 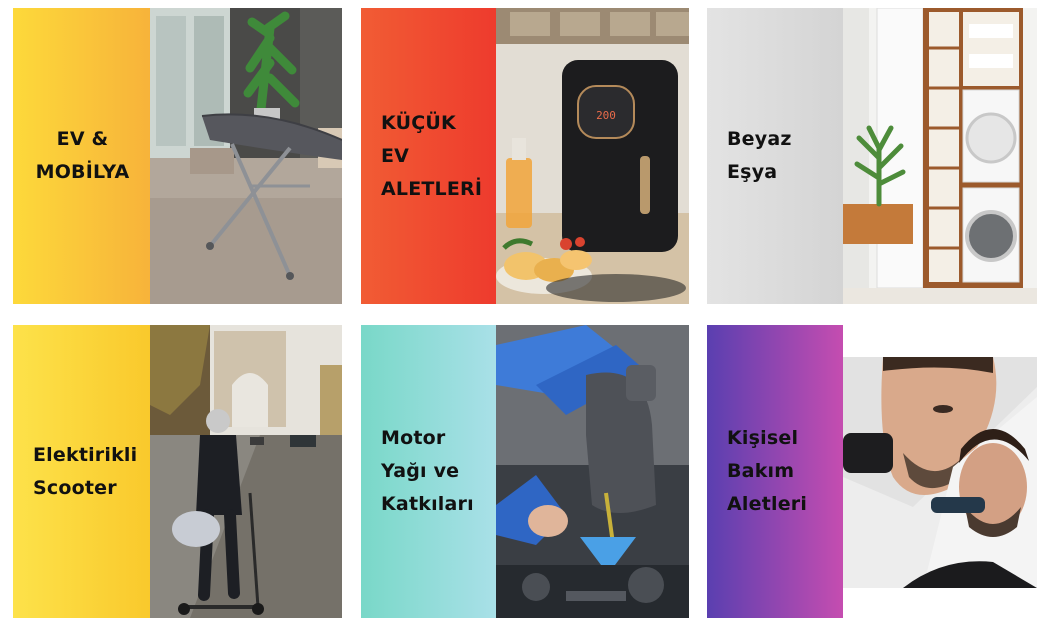 I want to click on category-card-ev-mobilya: EV & MOBİLYA, so click(x=177, y=156).